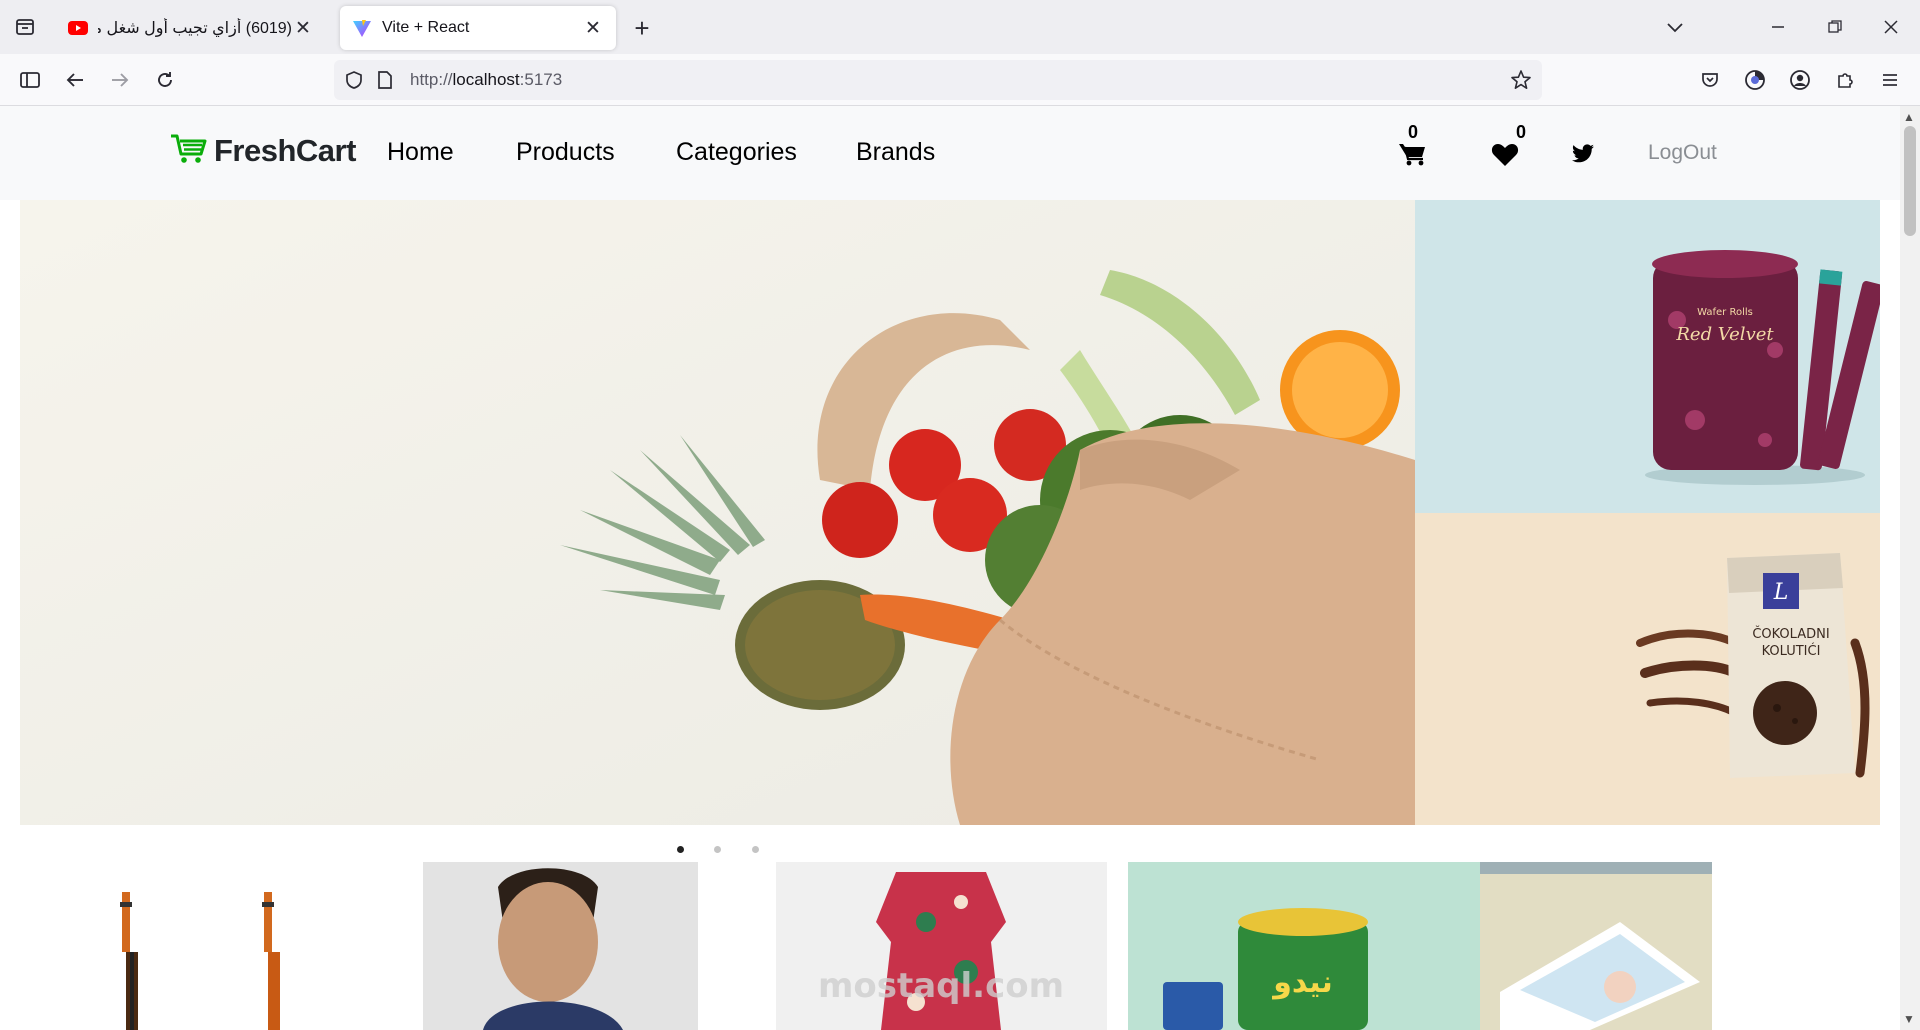 The image size is (1920, 1030). What do you see at coordinates (195, 28) in the screenshot?
I see `tab-title: (6019) أزاي تجيب أول شغل من ال` at bounding box center [195, 28].